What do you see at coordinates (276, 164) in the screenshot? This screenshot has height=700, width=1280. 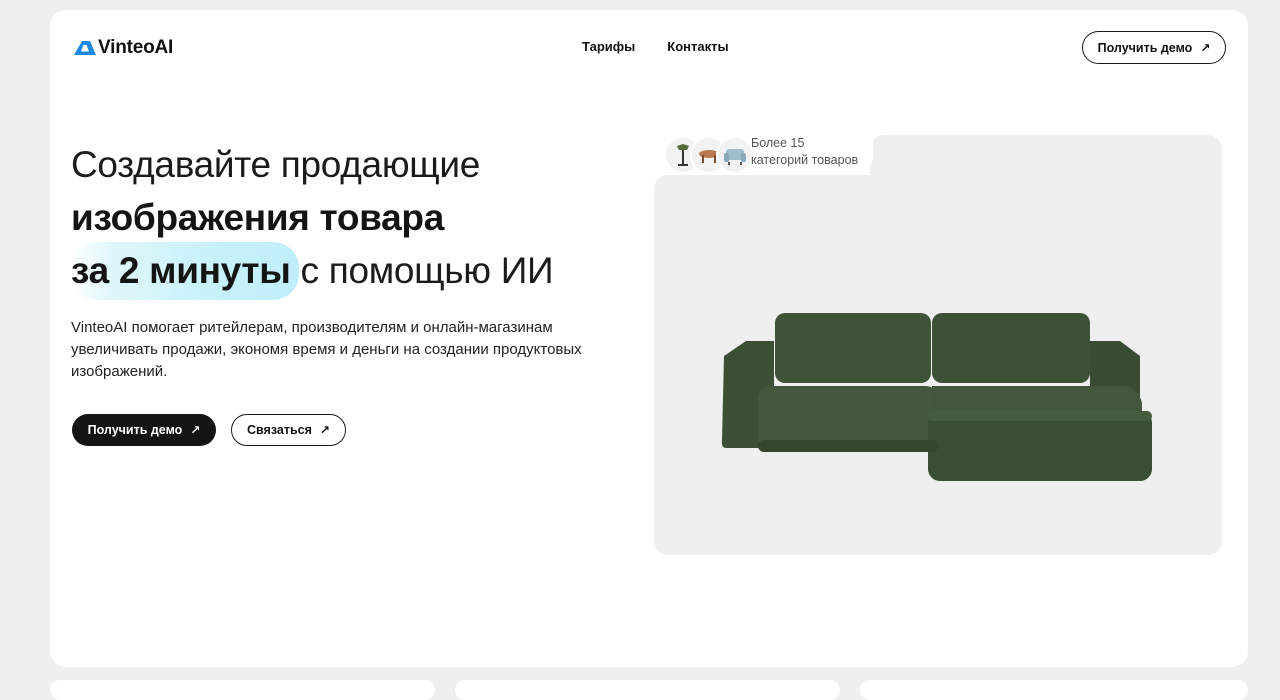 I see `headline-line-1: Создавайте продающие` at bounding box center [276, 164].